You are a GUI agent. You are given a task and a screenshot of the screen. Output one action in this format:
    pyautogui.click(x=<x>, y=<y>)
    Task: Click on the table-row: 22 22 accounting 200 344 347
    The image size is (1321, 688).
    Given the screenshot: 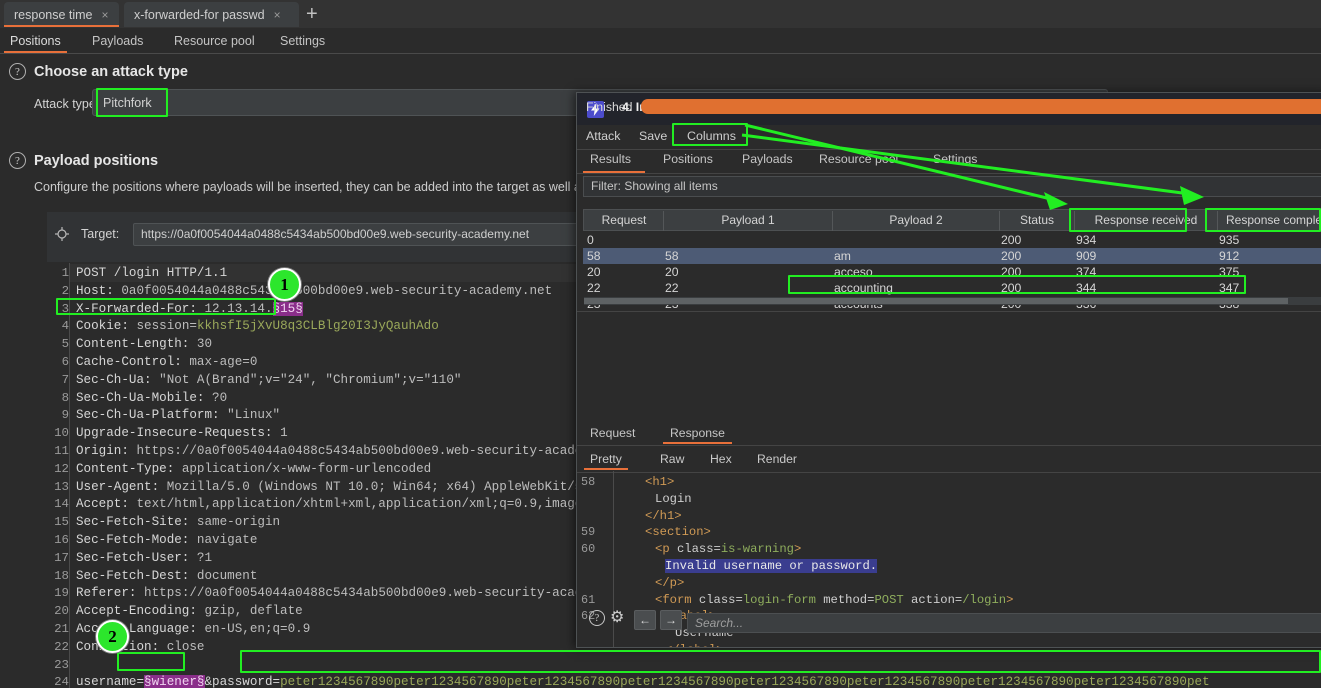 What is the action you would take?
    pyautogui.click(x=952, y=288)
    